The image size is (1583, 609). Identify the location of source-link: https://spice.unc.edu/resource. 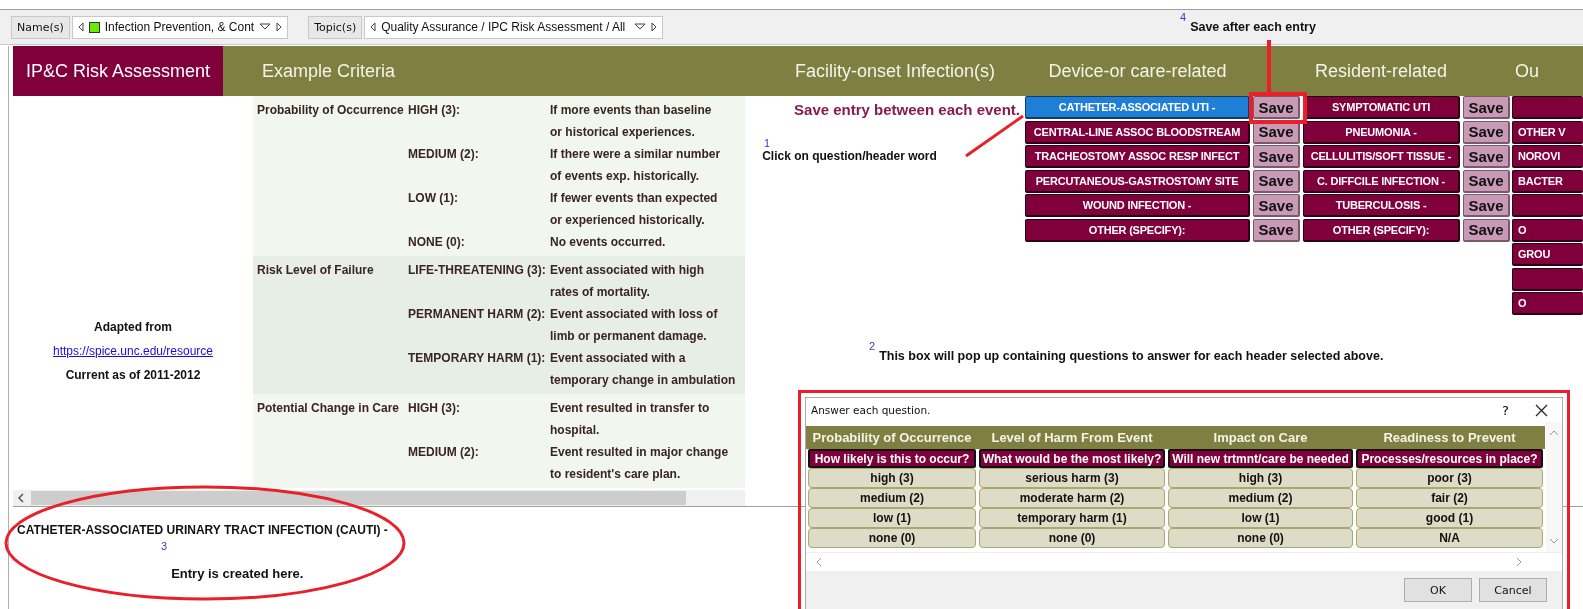
(133, 351).